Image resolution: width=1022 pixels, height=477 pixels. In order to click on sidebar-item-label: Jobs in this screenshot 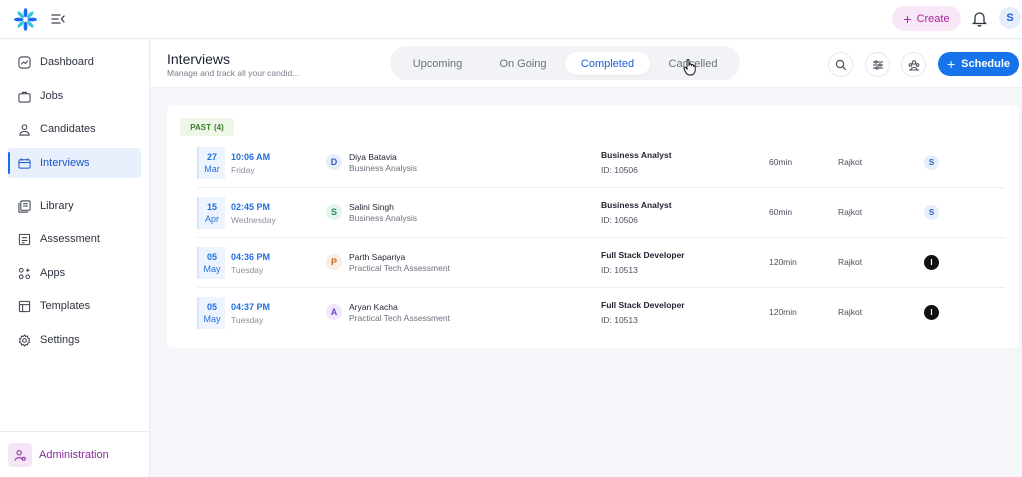, I will do `click(52, 96)`.